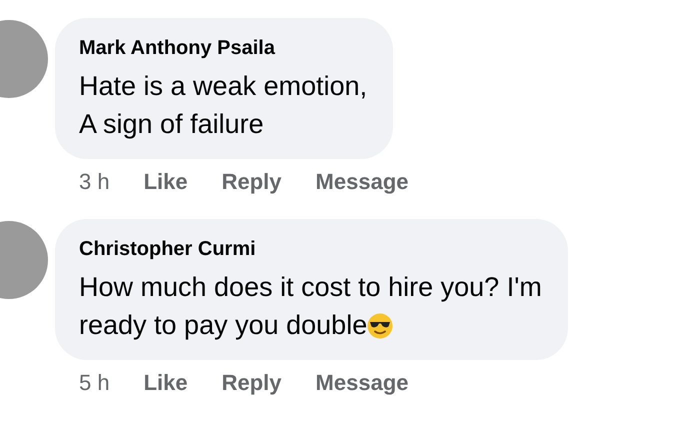  Describe the element at coordinates (171, 124) in the screenshot. I see `comment-text-line: A sign of failure` at that location.